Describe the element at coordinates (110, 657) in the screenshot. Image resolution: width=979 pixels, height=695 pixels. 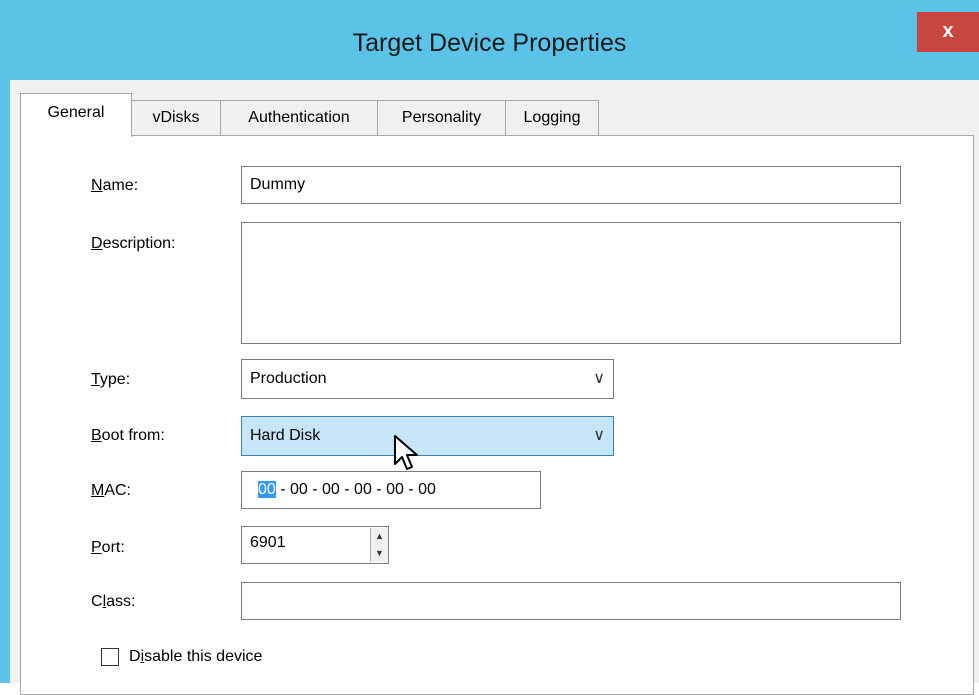
I see `disable-device-checkbox` at that location.